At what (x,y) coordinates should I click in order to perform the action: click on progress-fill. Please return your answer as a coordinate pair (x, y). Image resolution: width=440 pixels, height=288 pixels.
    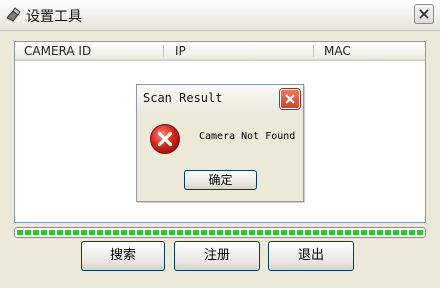
    Looking at the image, I should click on (220, 232).